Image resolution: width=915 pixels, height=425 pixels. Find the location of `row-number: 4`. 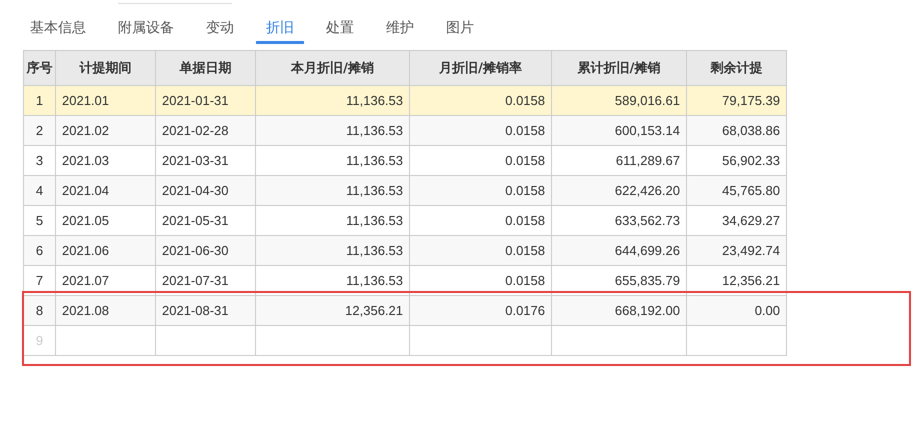

row-number: 4 is located at coordinates (40, 191).